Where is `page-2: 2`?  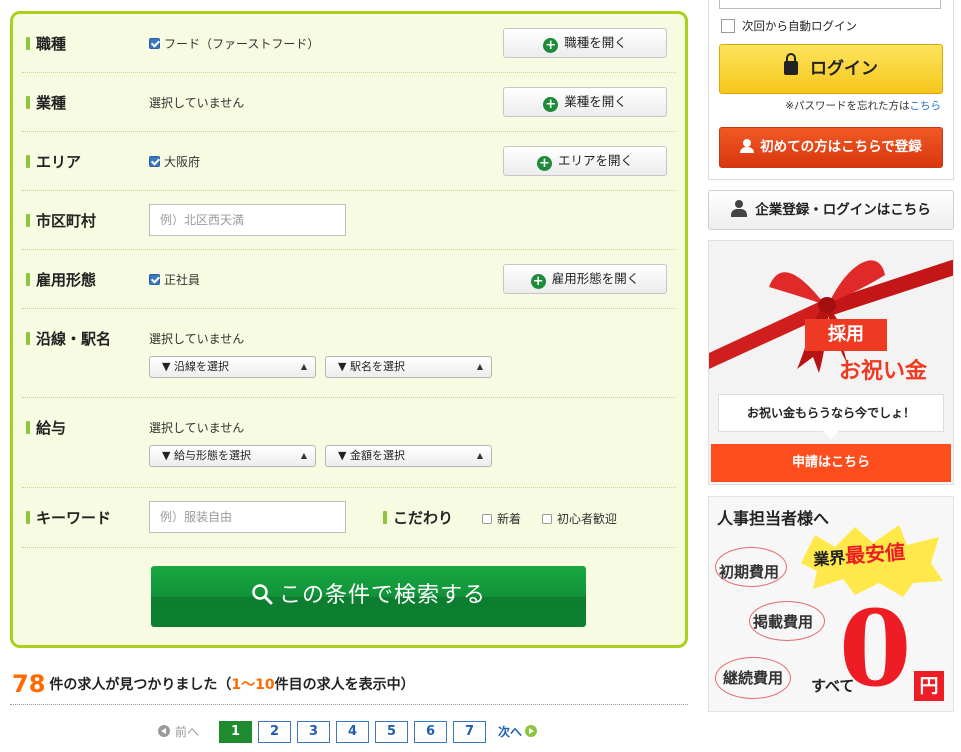 page-2: 2 is located at coordinates (274, 732).